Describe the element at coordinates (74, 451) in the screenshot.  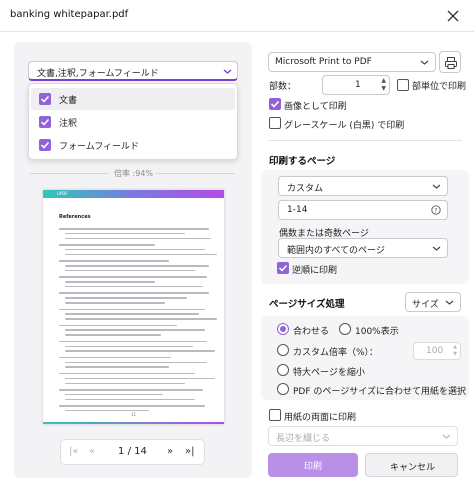
I see `first-page-icon: |«` at that location.